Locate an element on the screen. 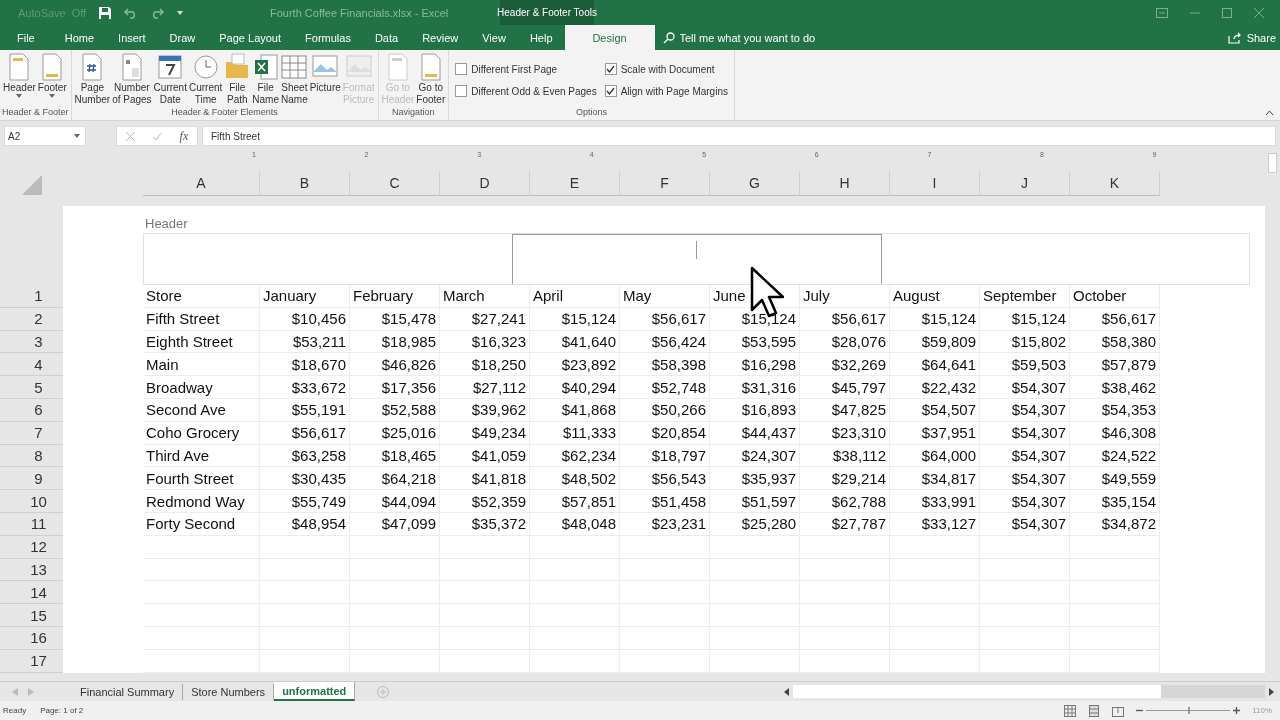  option-checkbox: Different Odd & Even Pages is located at coordinates (526, 91).